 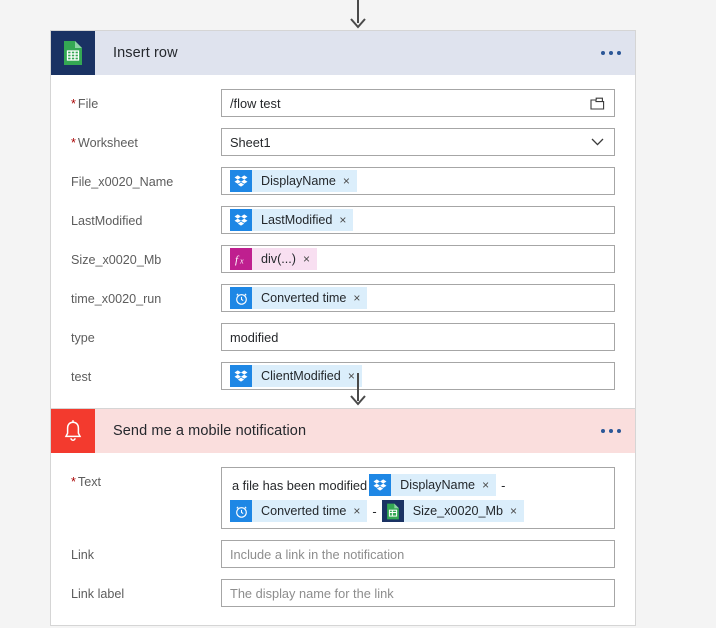 What do you see at coordinates (418, 259) in the screenshot?
I see `field-size-mb: f x div(...) ×` at bounding box center [418, 259].